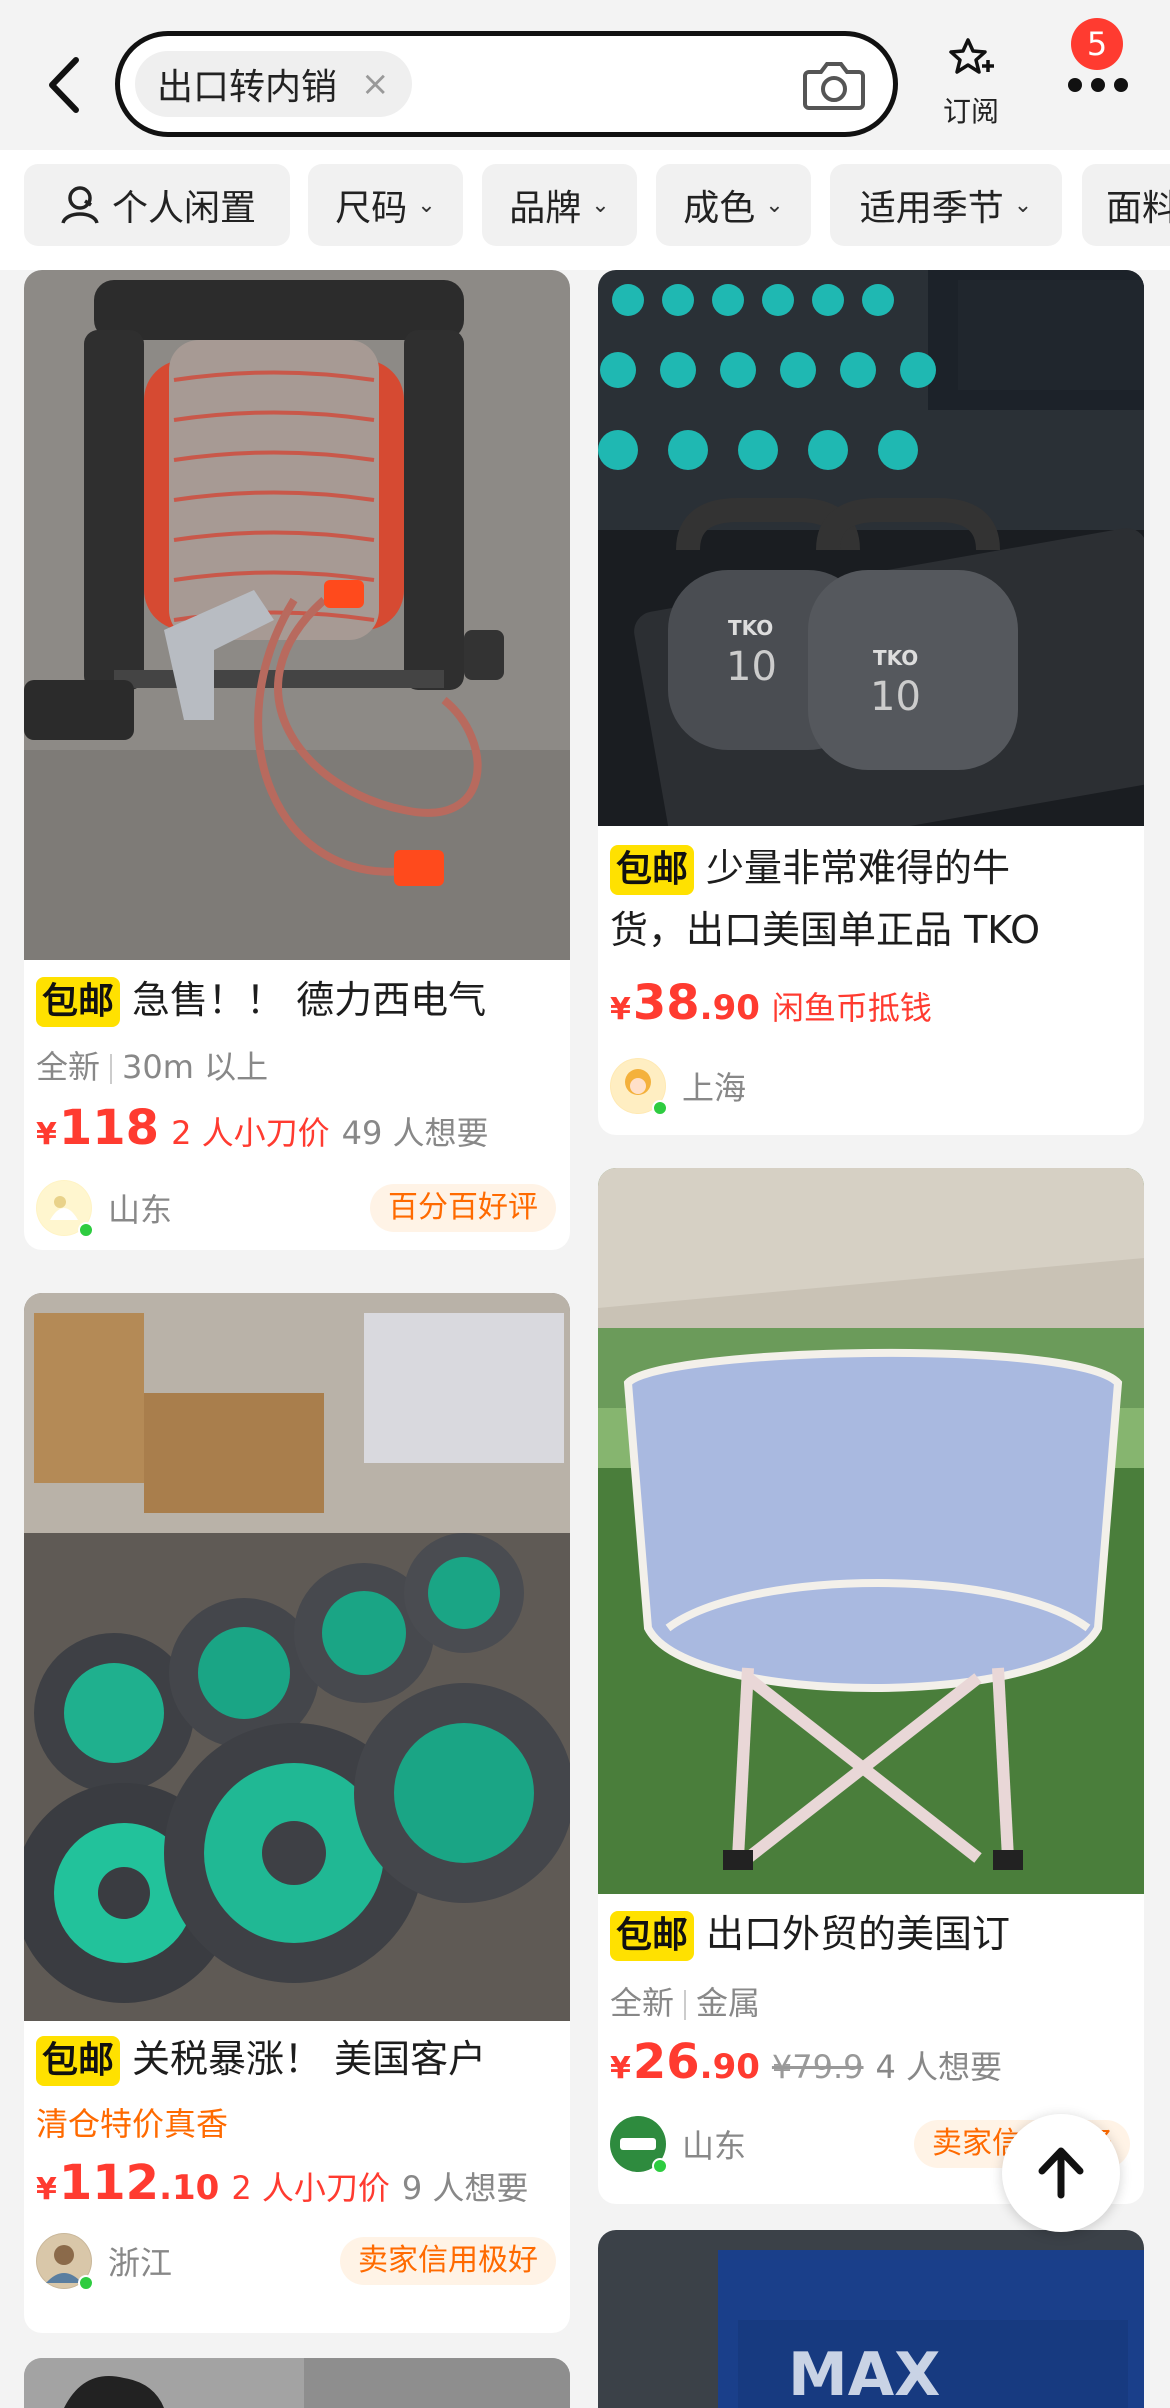 Image resolution: width=1170 pixels, height=2408 pixels. I want to click on back-button, so click(65, 85).